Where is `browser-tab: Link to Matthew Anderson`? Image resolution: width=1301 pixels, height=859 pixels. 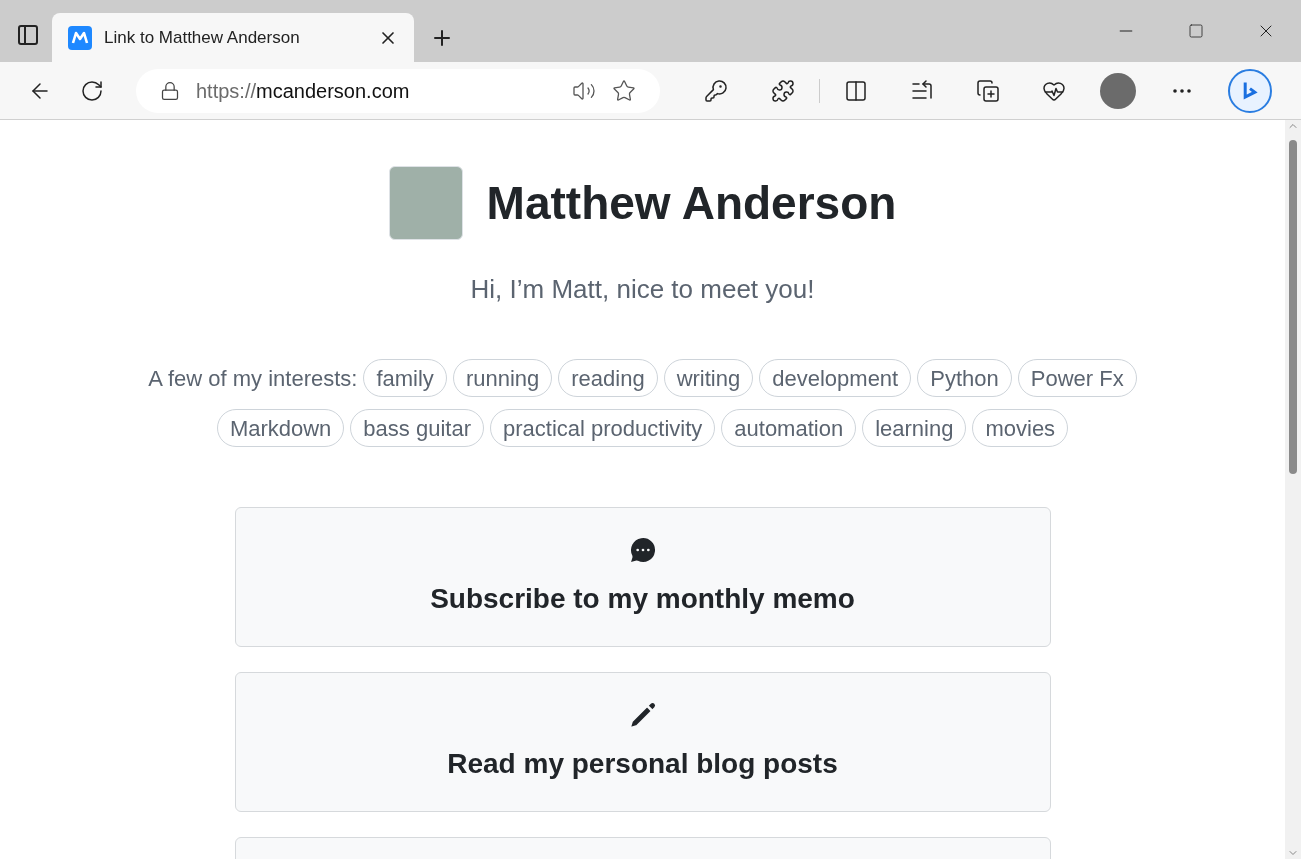
browser-tab: Link to Matthew Anderson is located at coordinates (233, 37).